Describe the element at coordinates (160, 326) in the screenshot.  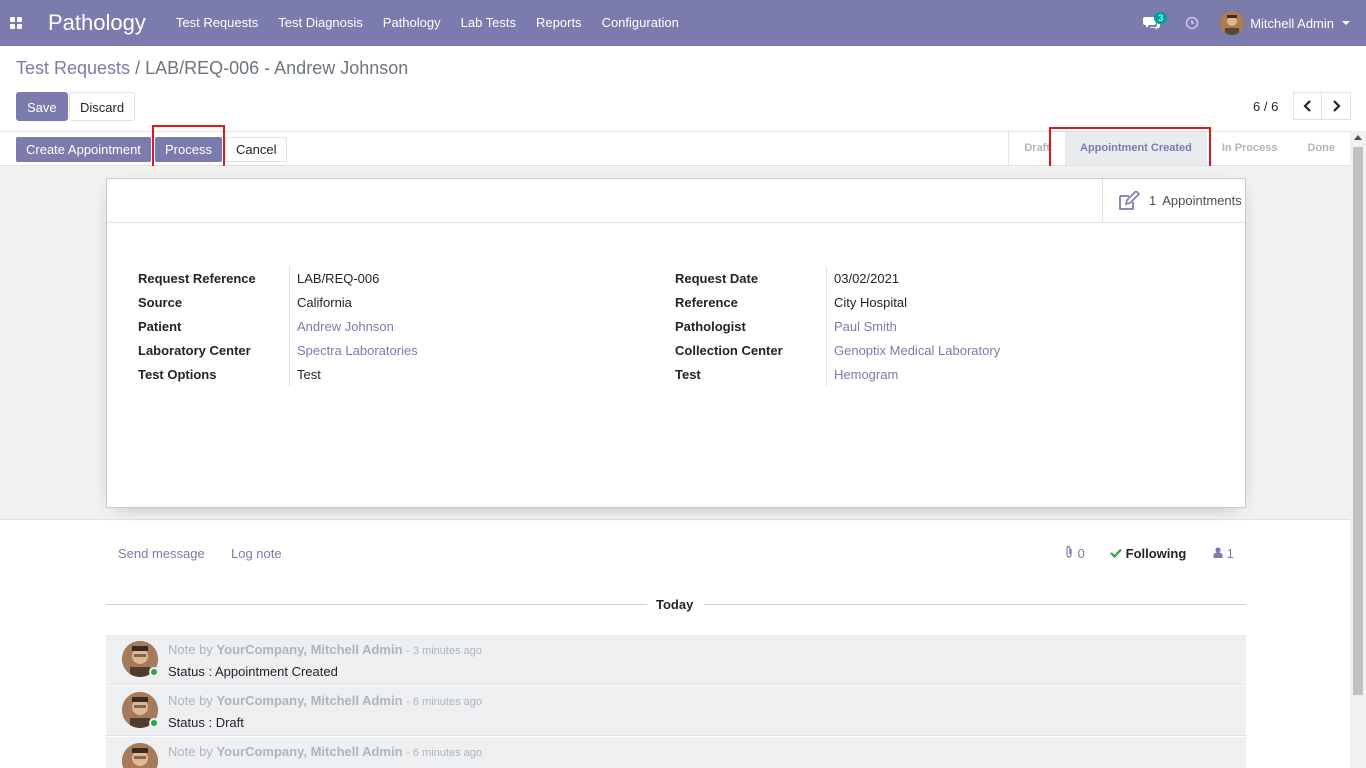
I see `field-label: Patient` at that location.